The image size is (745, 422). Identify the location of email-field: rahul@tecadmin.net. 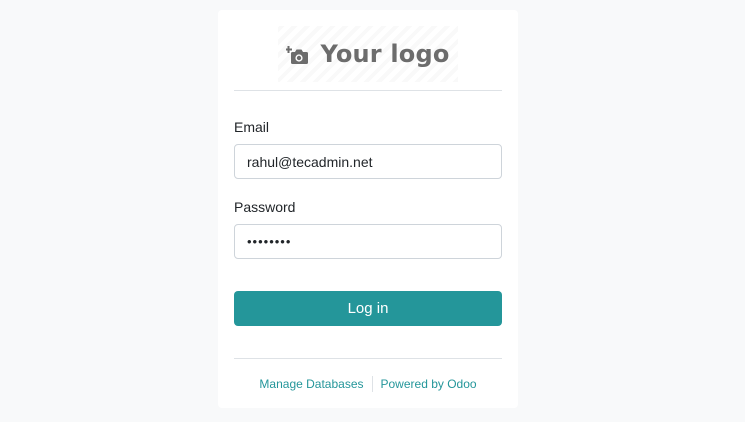
(368, 161).